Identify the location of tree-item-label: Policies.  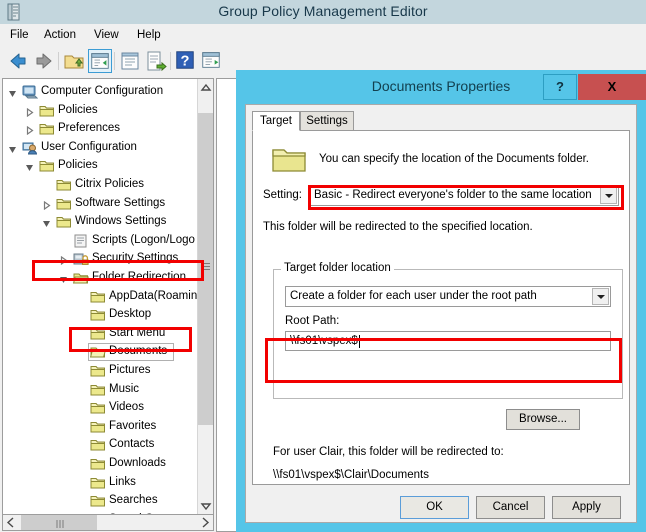
(78, 165).